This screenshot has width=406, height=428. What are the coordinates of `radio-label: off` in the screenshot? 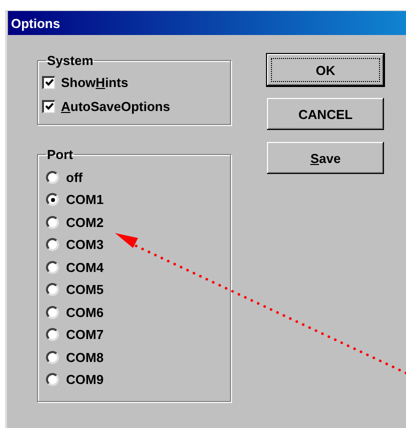 It's located at (74, 177).